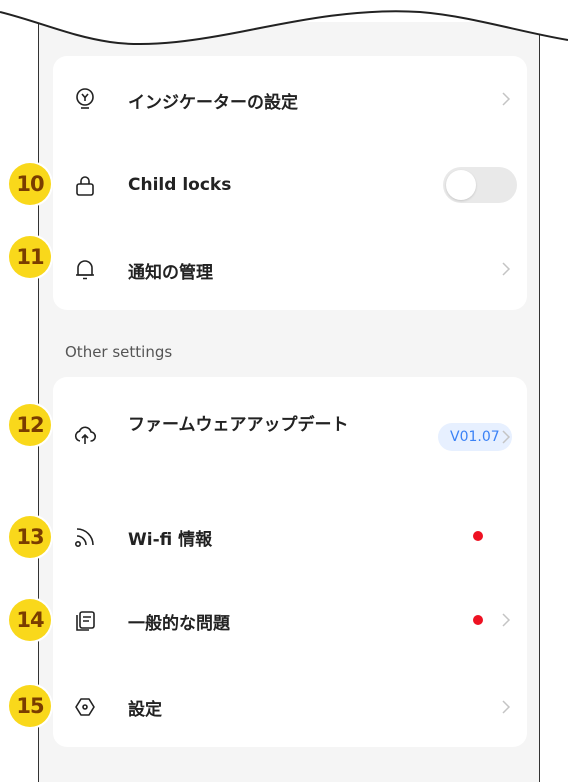 The image size is (568, 782). What do you see at coordinates (179, 624) in the screenshot?
I see `faq-label: 一般的な問題` at bounding box center [179, 624].